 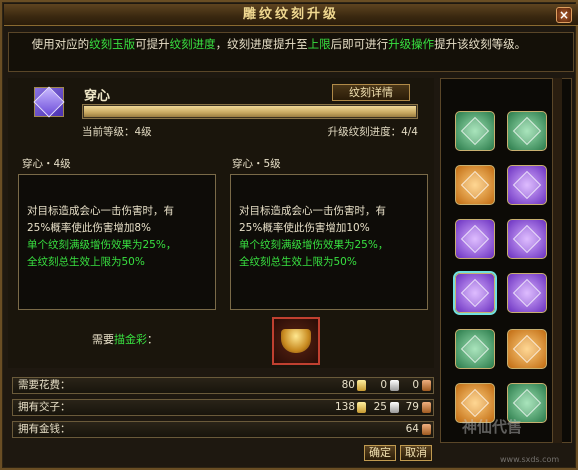 What do you see at coordinates (314, 245) in the screenshot?
I see `next-desc-green-1: 单个纹刻满级增伤效果为25%，` at bounding box center [314, 245].